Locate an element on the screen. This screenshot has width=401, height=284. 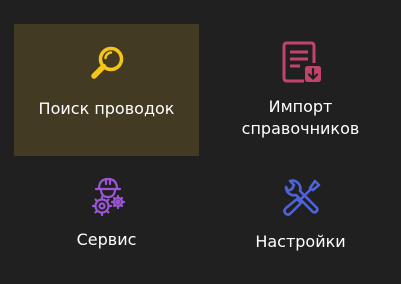
document-import-icon is located at coordinates (301, 62).